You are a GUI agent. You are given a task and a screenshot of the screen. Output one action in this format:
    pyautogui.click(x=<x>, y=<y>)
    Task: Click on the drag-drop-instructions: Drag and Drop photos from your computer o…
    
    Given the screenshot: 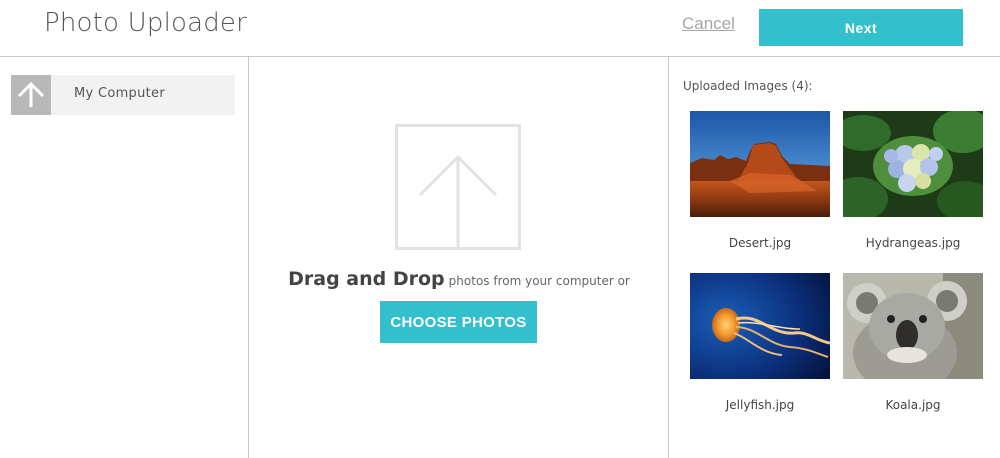 What is the action you would take?
    pyautogui.click(x=459, y=279)
    